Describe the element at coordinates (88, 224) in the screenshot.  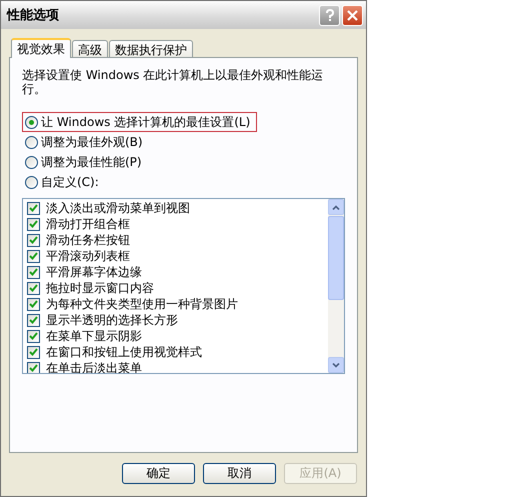
I see `checkbox-label: 滑动打开组合框` at that location.